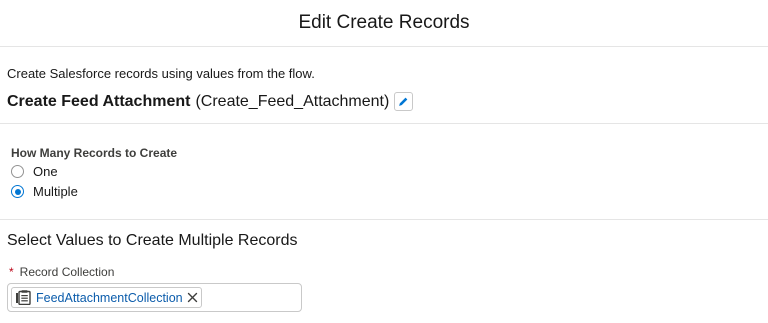  What do you see at coordinates (109, 297) in the screenshot?
I see `record-collection-pill-label: FeedAttachmentCollection` at bounding box center [109, 297].